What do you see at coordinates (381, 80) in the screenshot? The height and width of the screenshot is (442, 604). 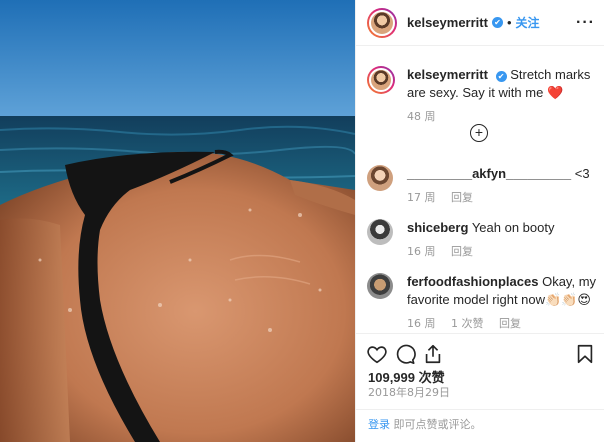 I see `caption-avatar` at bounding box center [381, 80].